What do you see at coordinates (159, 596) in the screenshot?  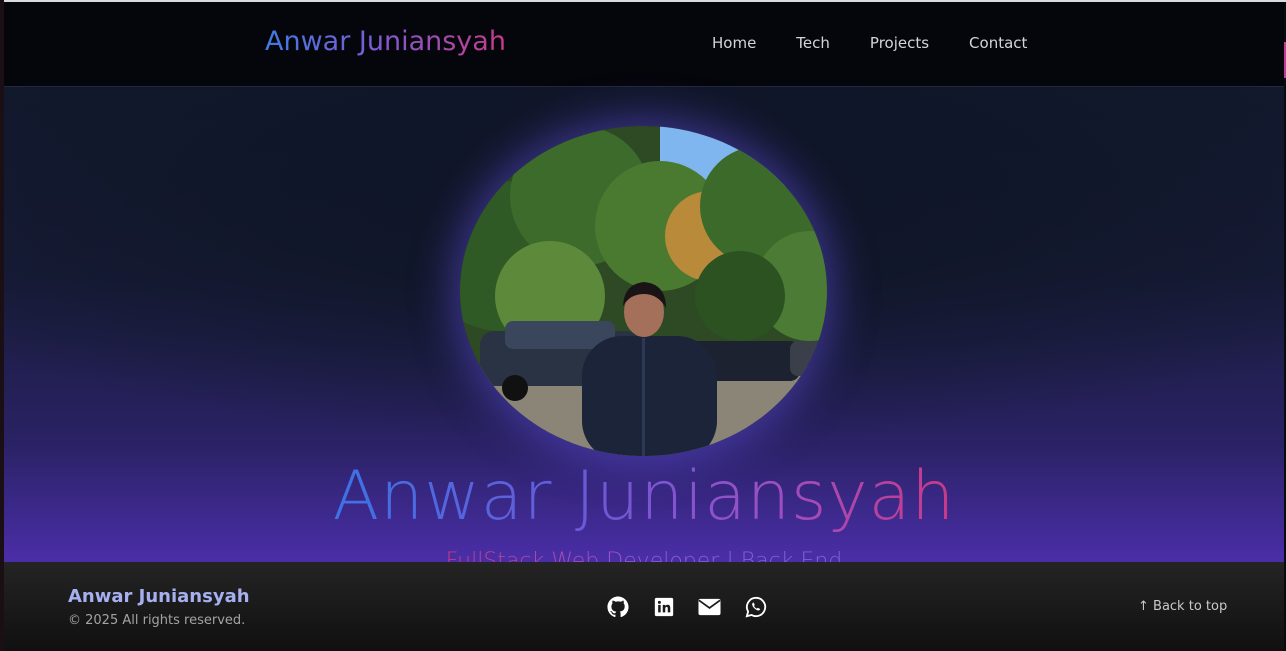 I see `footer-name: Anwar Juniansyah` at bounding box center [159, 596].